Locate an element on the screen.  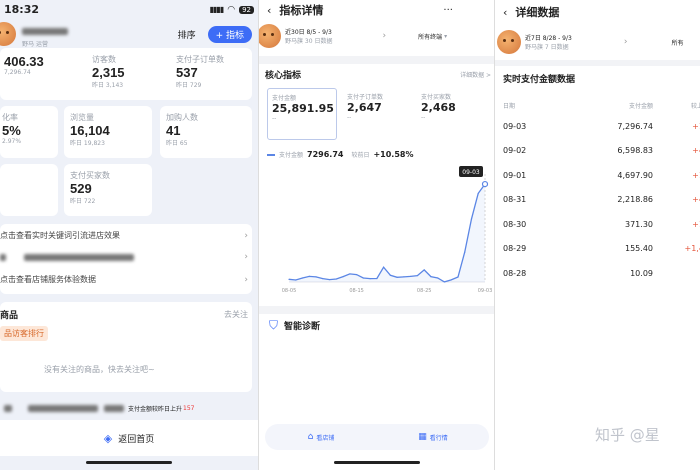
sort-button: 排序 is located at coordinates (187, 34).